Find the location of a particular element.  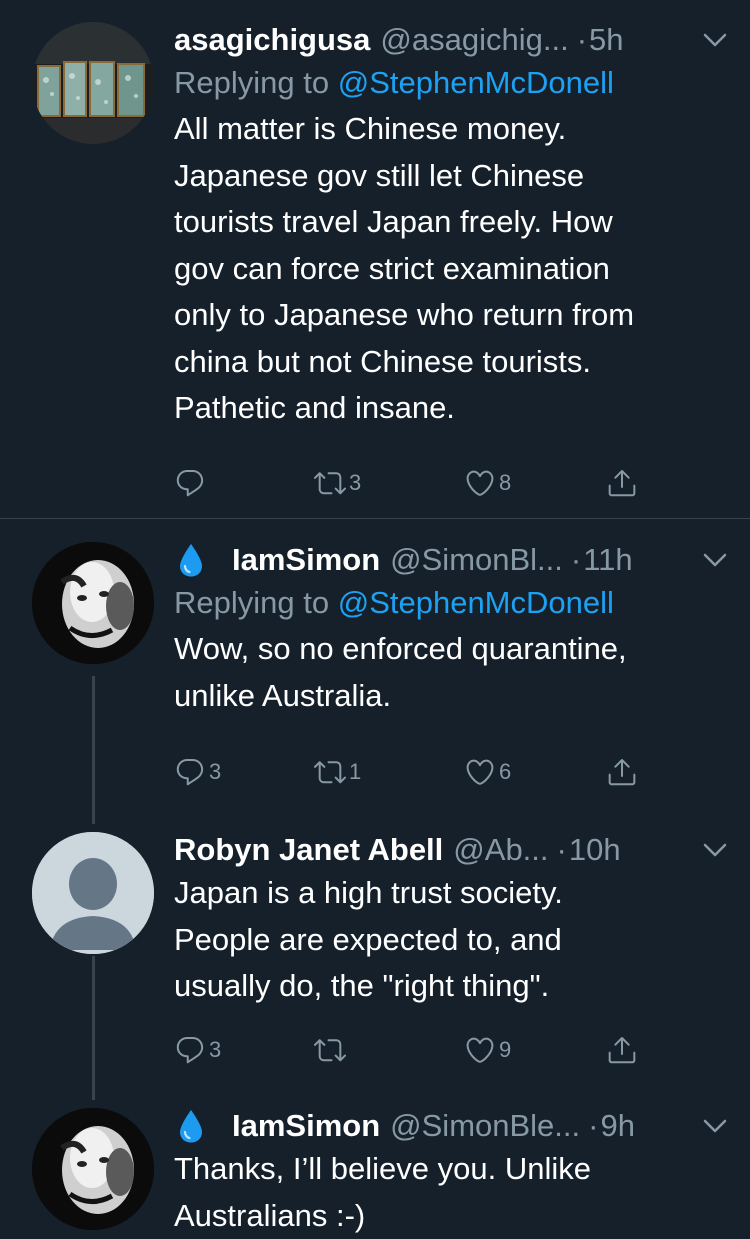

tweet-divider is located at coordinates (375, 518).